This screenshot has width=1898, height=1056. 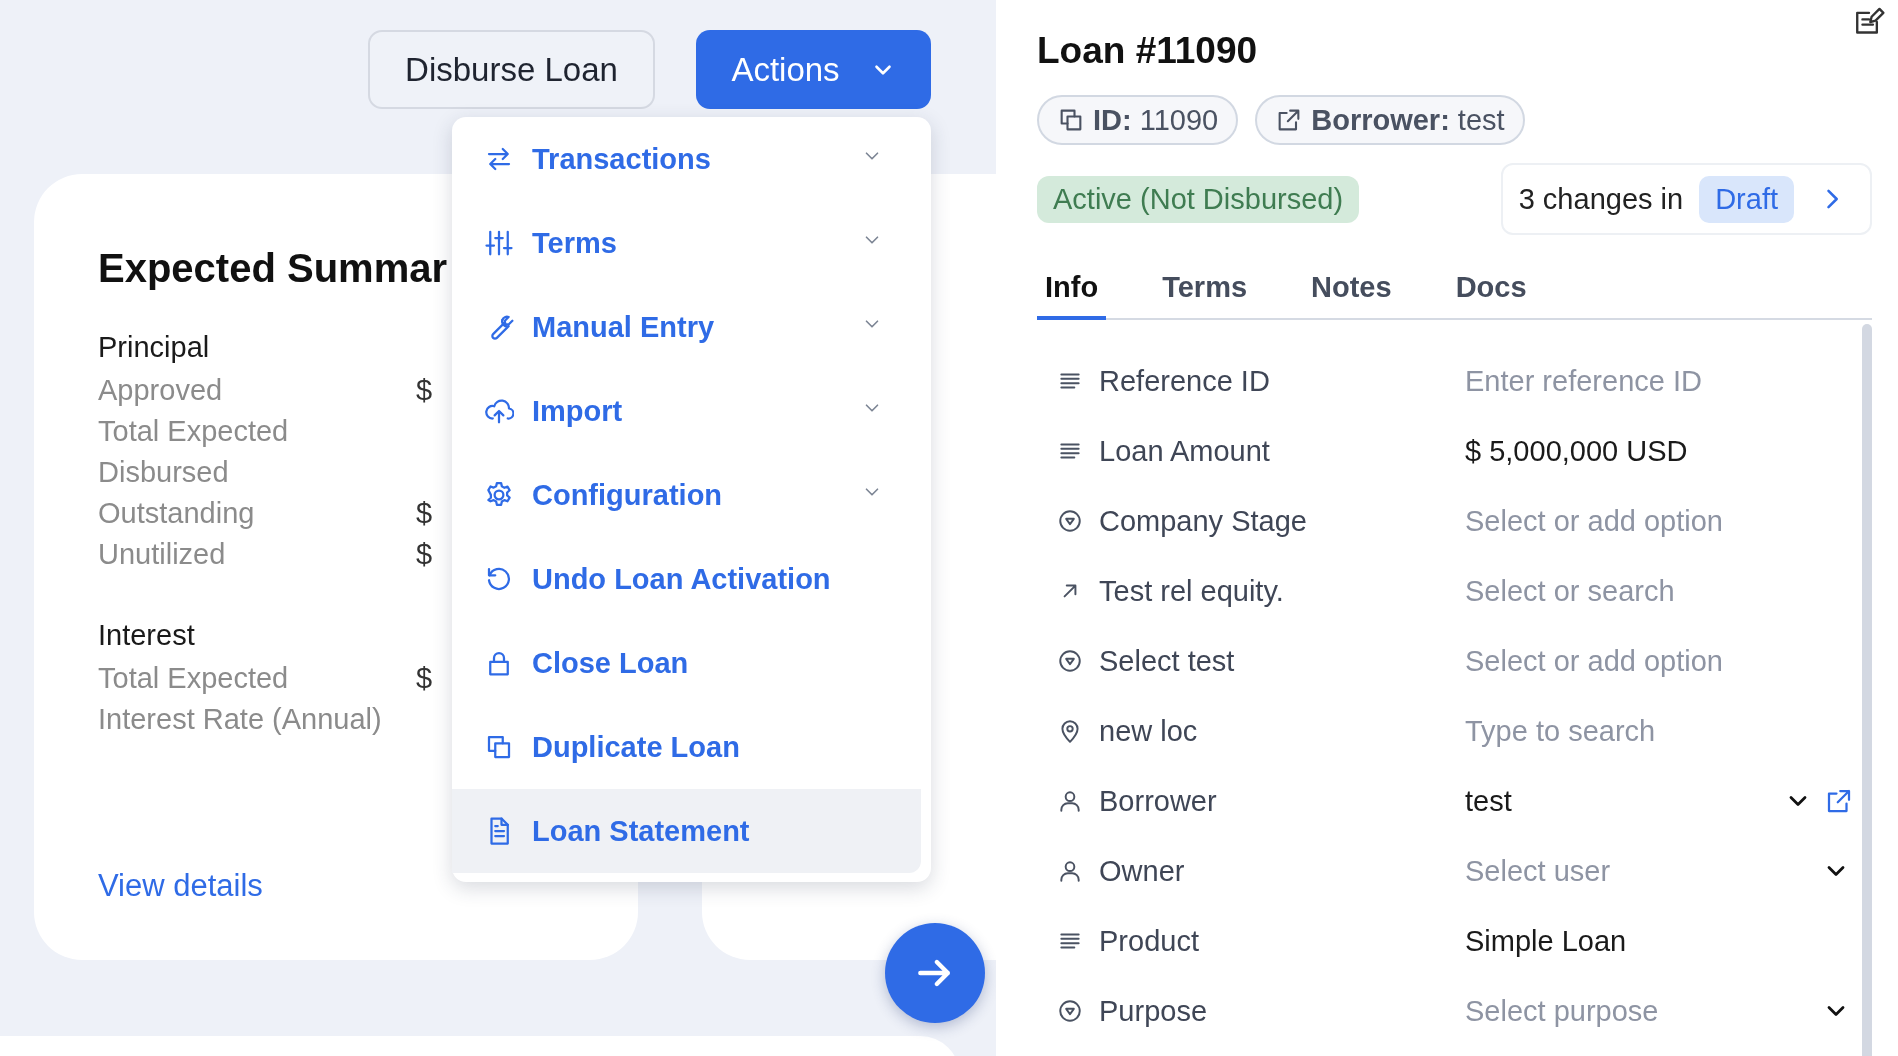 What do you see at coordinates (146, 635) in the screenshot?
I see `section-heading: Interest` at bounding box center [146, 635].